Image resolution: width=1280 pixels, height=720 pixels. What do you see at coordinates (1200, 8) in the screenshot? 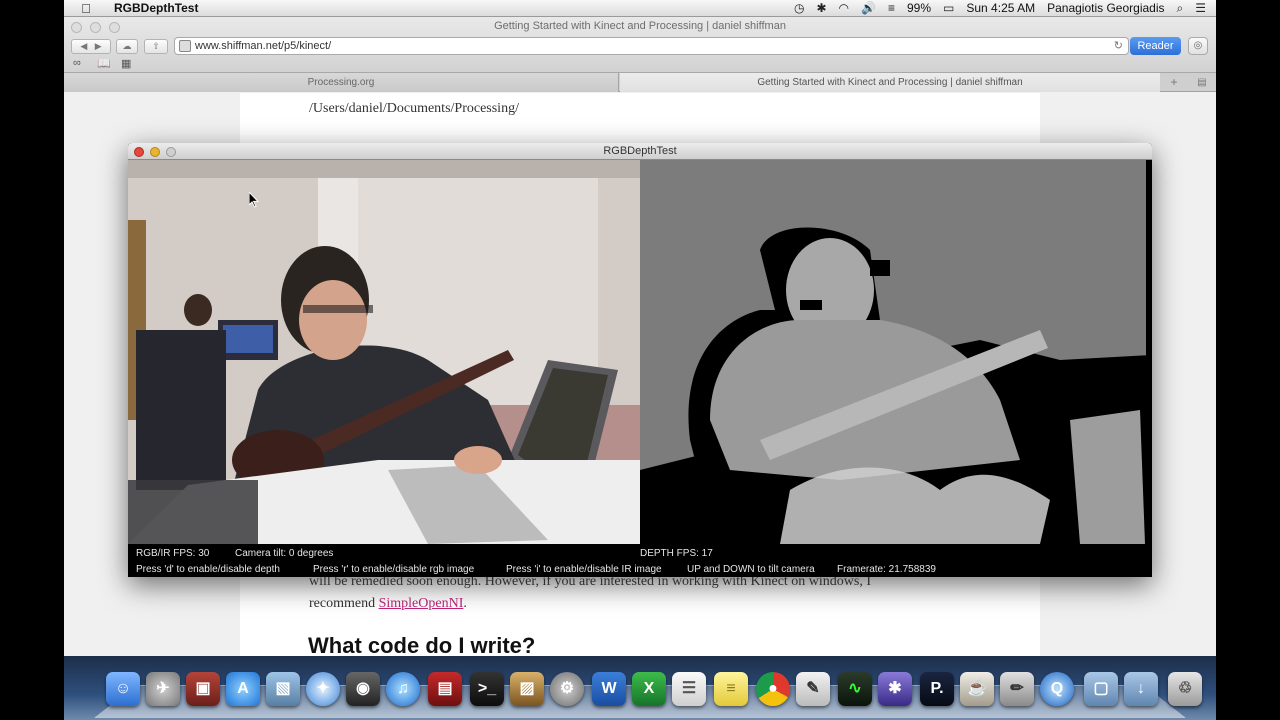
I see `notification-center-icon: ☰` at bounding box center [1200, 8].